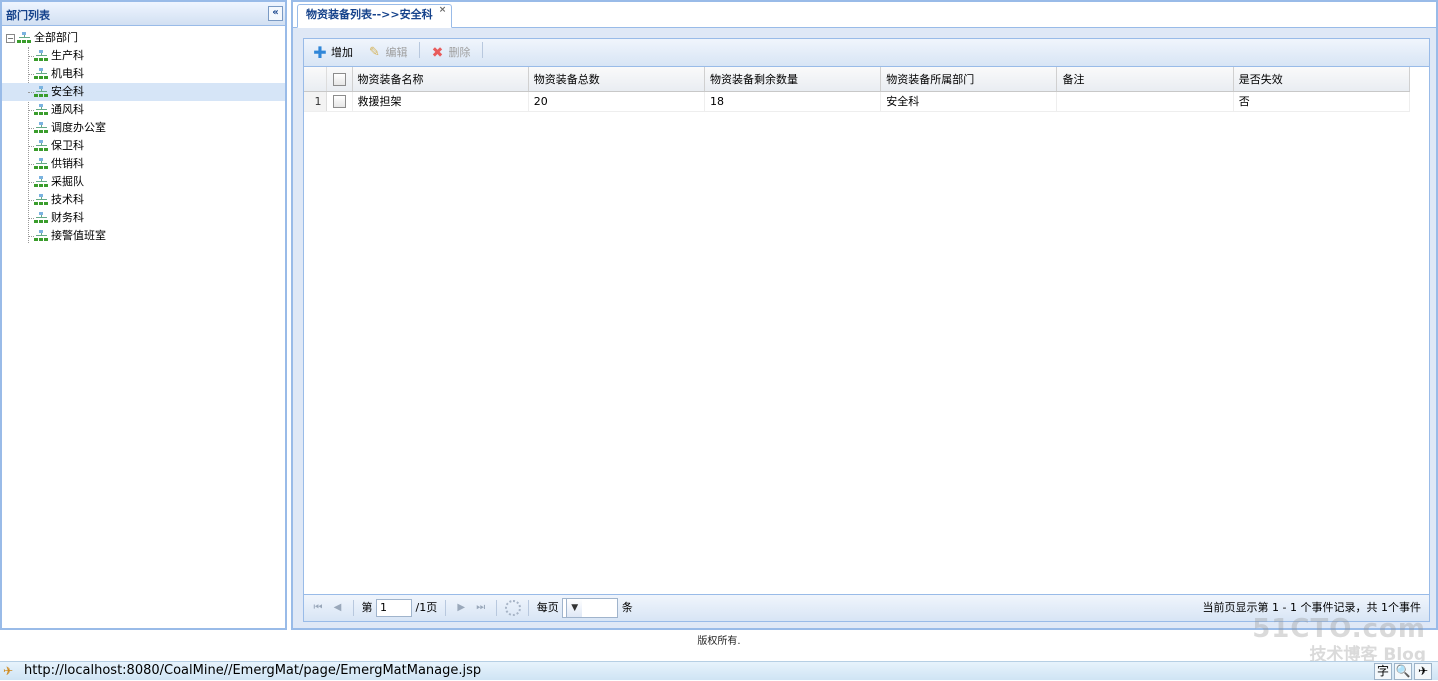 This screenshot has height=681, width=1438. I want to click on tree-children: 生产科机电科安全科通风科调度办公室保卫科供销科采掘队技术科财务科接警值班室, so click(143, 146).